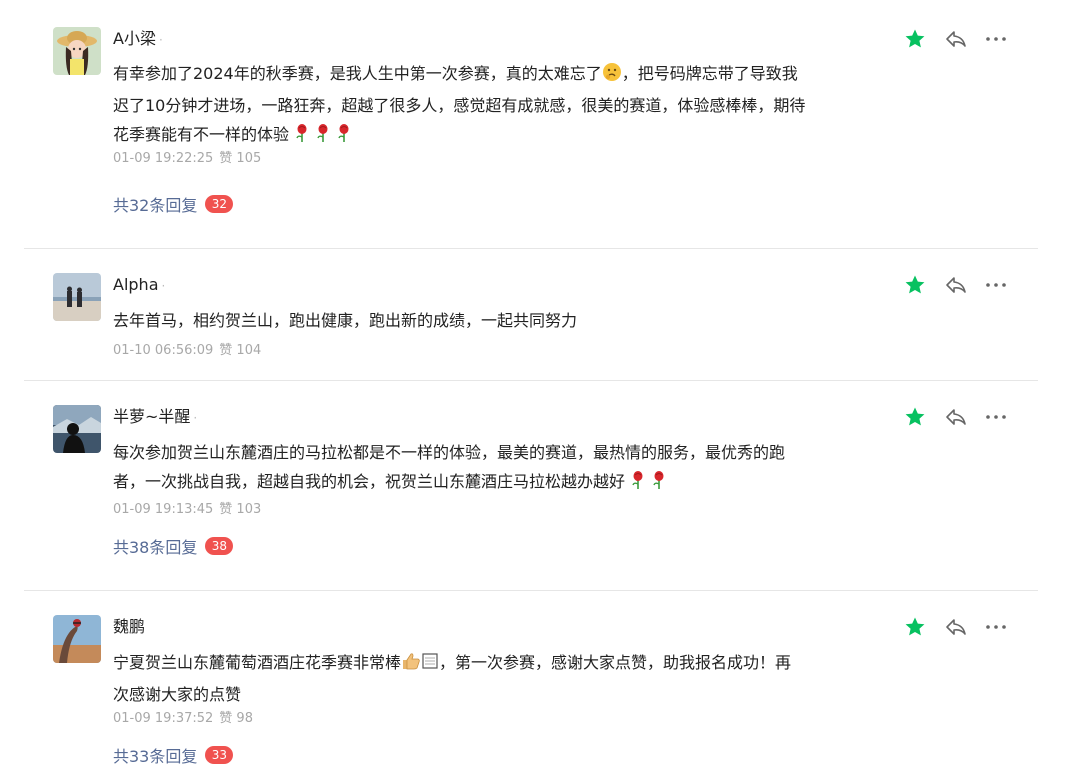 Image resolution: width=1080 pixels, height=773 pixels. I want to click on reply-count-badge: 38, so click(219, 546).